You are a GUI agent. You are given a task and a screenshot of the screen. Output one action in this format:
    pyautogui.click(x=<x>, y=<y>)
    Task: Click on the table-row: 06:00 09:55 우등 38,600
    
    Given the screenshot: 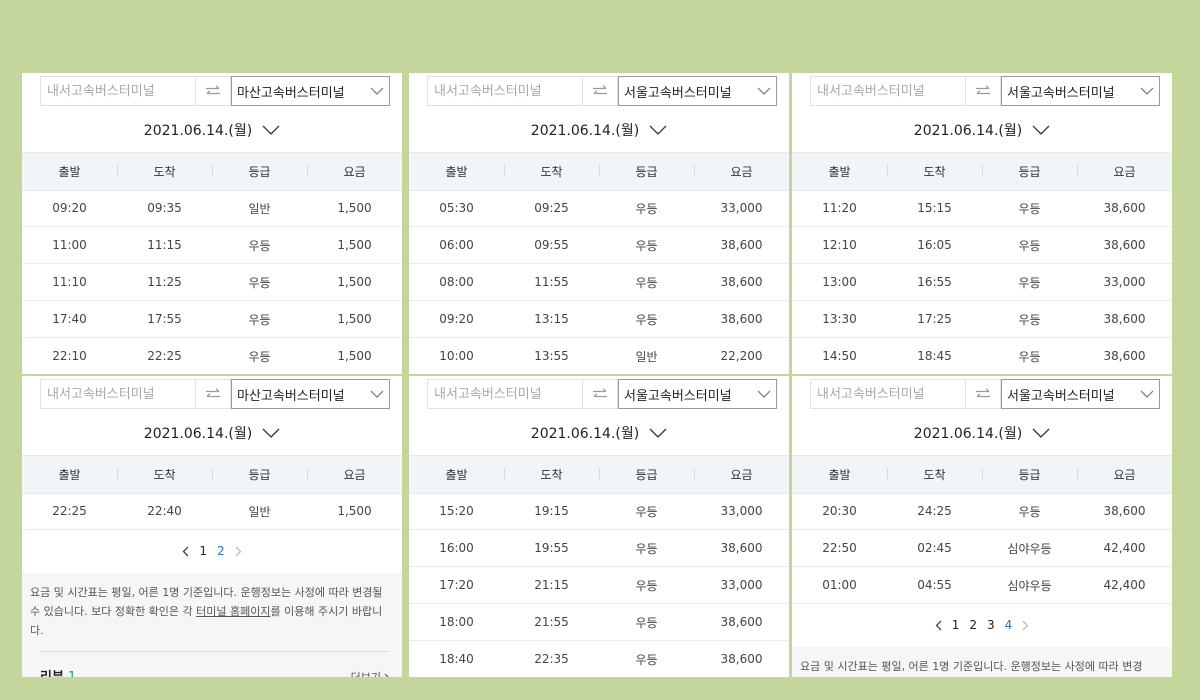 What is the action you would take?
    pyautogui.click(x=599, y=245)
    